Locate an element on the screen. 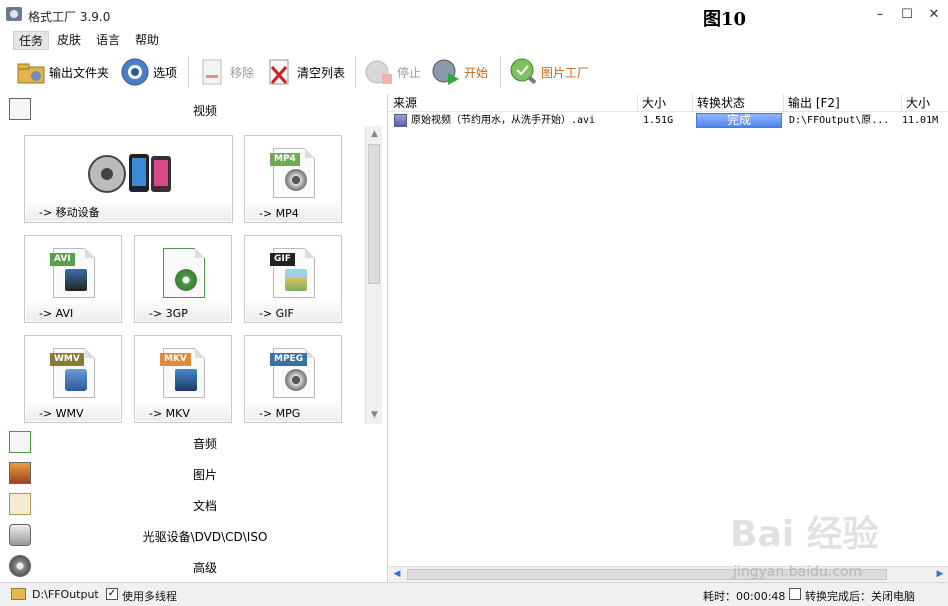 The image size is (948, 606). wmv-file-icon: WMV is located at coordinates (72, 373).